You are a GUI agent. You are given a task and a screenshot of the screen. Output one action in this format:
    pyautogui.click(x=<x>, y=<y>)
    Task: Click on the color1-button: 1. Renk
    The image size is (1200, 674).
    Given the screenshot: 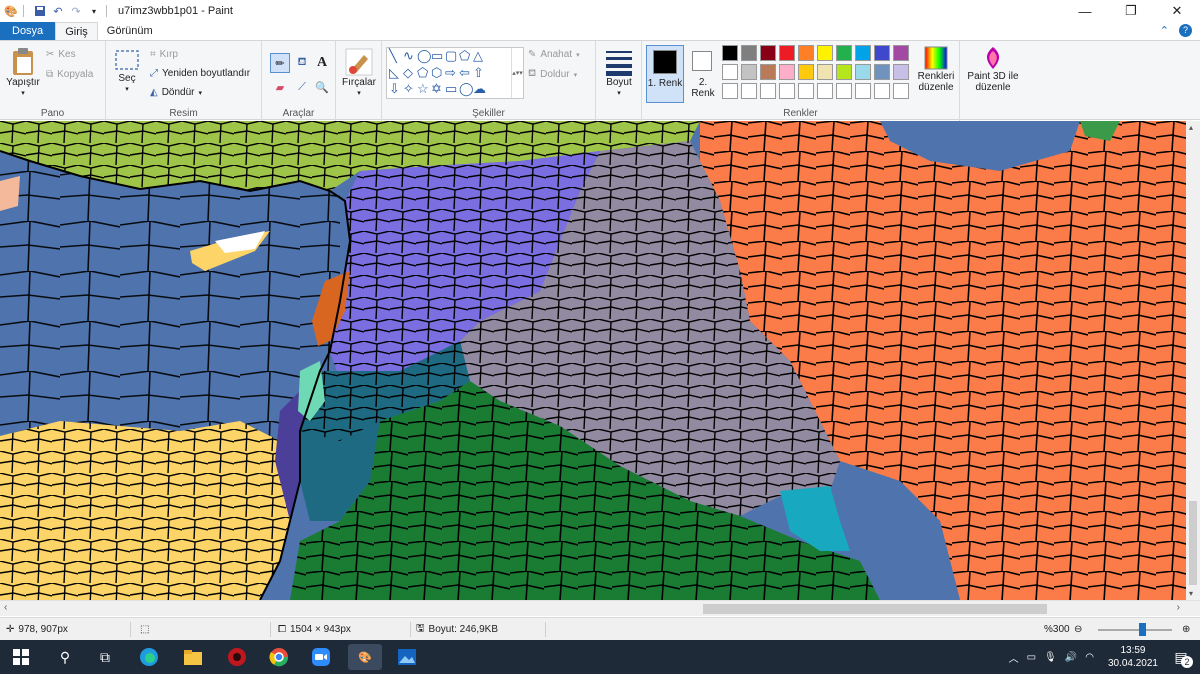 What is the action you would take?
    pyautogui.click(x=665, y=74)
    